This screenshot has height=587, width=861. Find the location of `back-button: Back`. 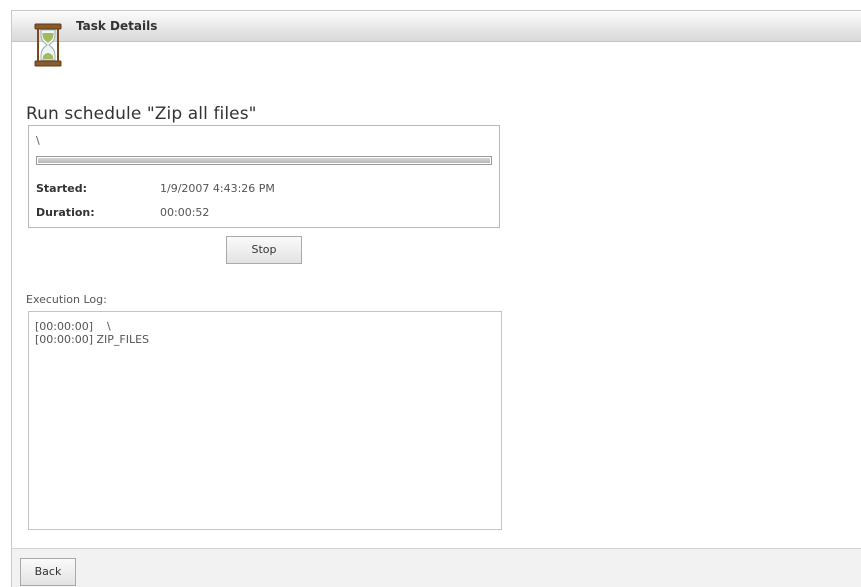

back-button: Back is located at coordinates (48, 572).